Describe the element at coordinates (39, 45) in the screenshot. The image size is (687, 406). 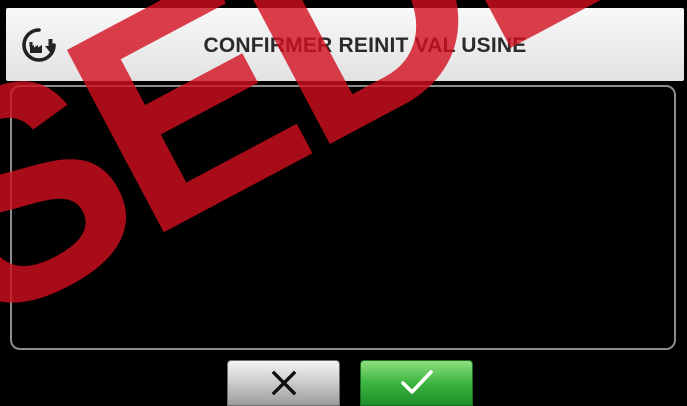
I see `factory-reset-icon` at that location.